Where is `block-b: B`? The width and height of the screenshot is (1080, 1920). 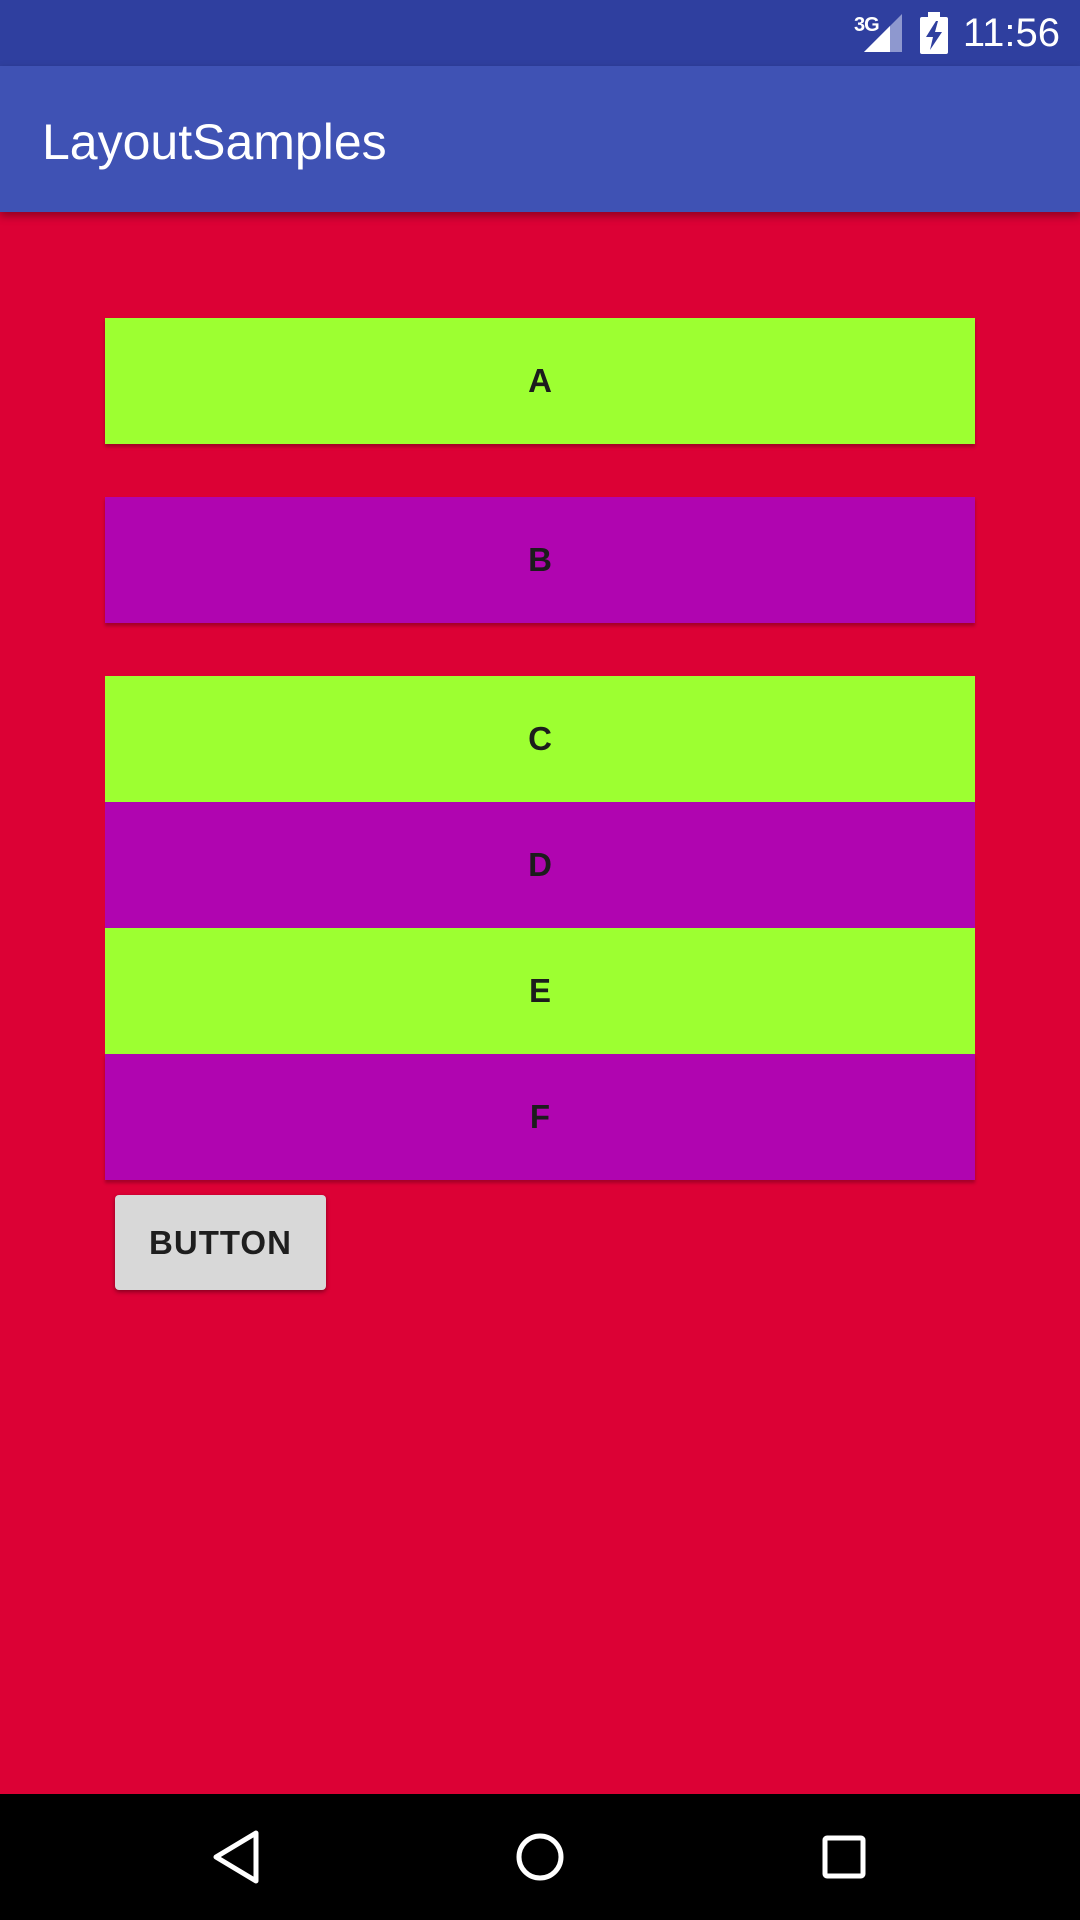 block-b: B is located at coordinates (540, 560).